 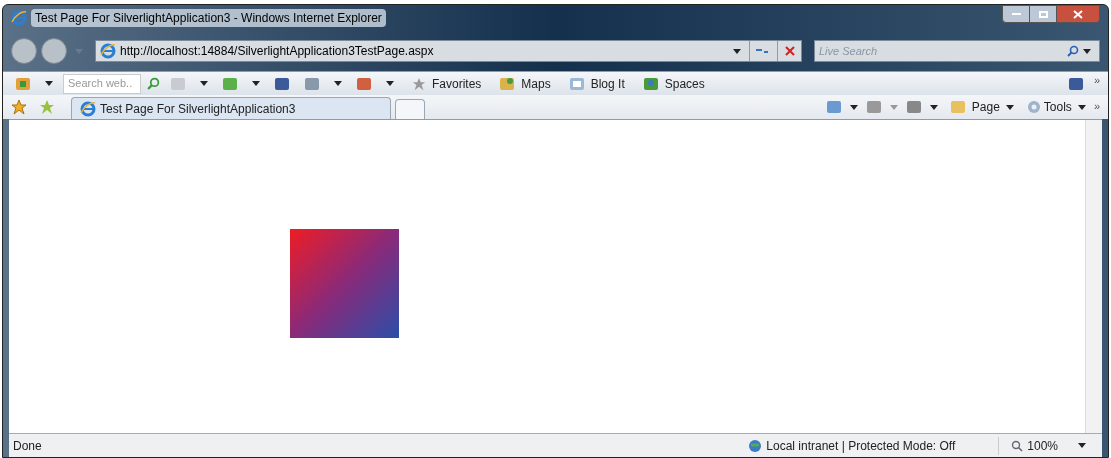 What do you see at coordinates (861, 446) in the screenshot?
I see `security-zone: Local intranet | Protected Mode: Off` at bounding box center [861, 446].